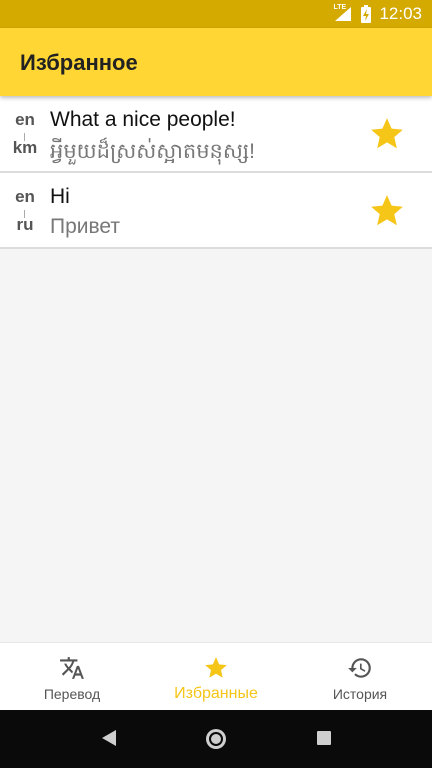  I want to click on system-navigation-bar, so click(216, 739).